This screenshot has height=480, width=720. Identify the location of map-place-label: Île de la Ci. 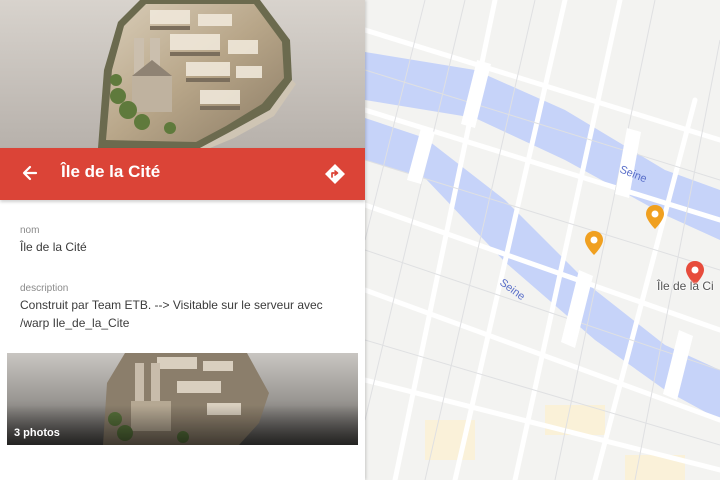
(685, 286).